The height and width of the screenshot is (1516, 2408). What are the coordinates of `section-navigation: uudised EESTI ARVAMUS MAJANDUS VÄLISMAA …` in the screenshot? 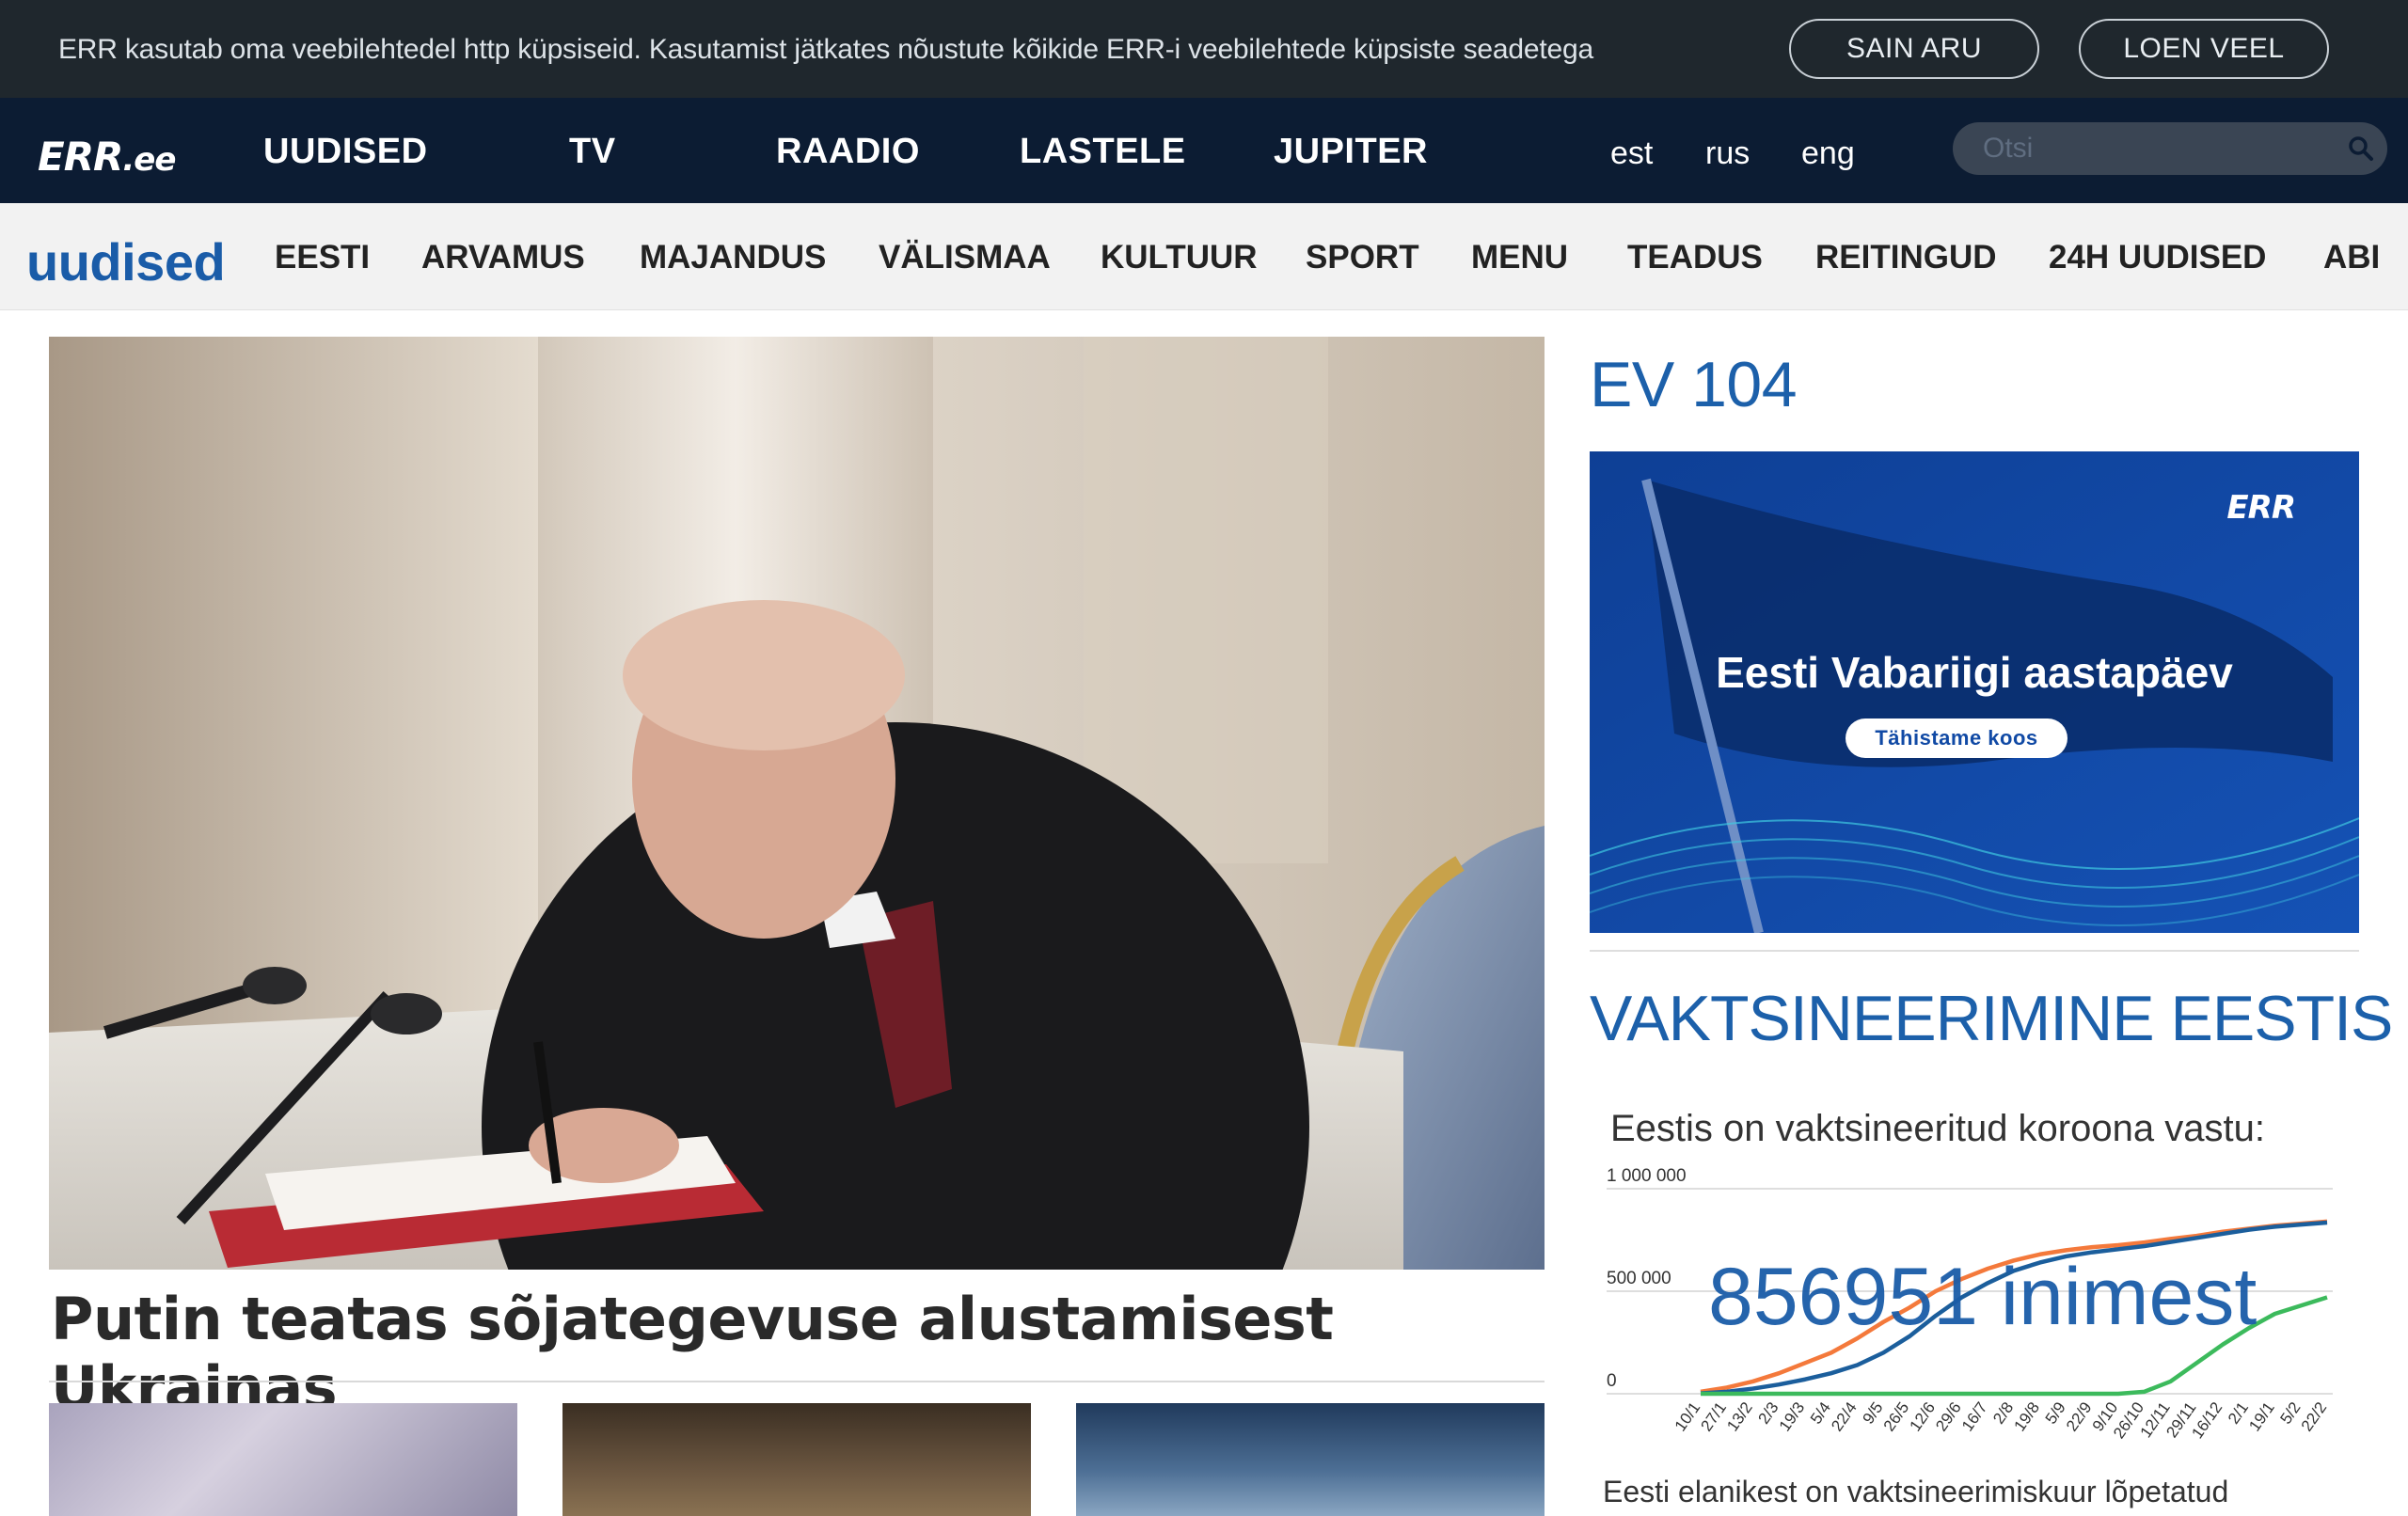 It's located at (1204, 256).